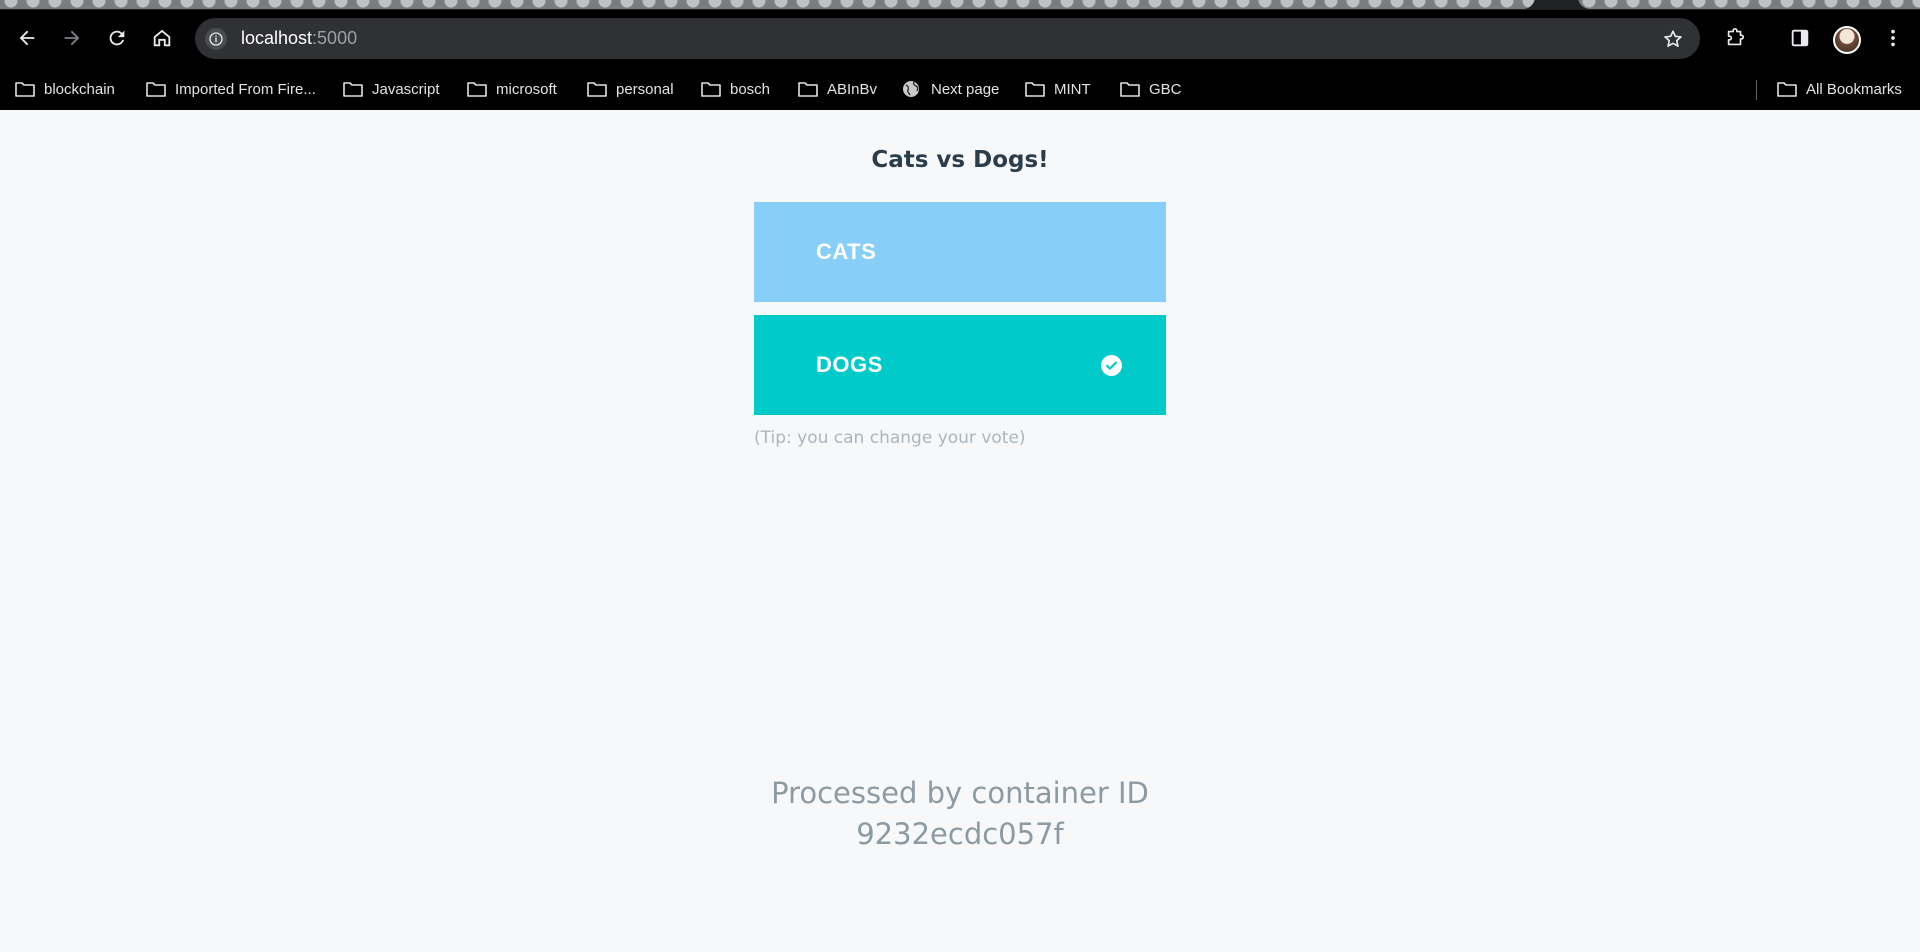  I want to click on vote-cats-label: CATS, so click(846, 251).